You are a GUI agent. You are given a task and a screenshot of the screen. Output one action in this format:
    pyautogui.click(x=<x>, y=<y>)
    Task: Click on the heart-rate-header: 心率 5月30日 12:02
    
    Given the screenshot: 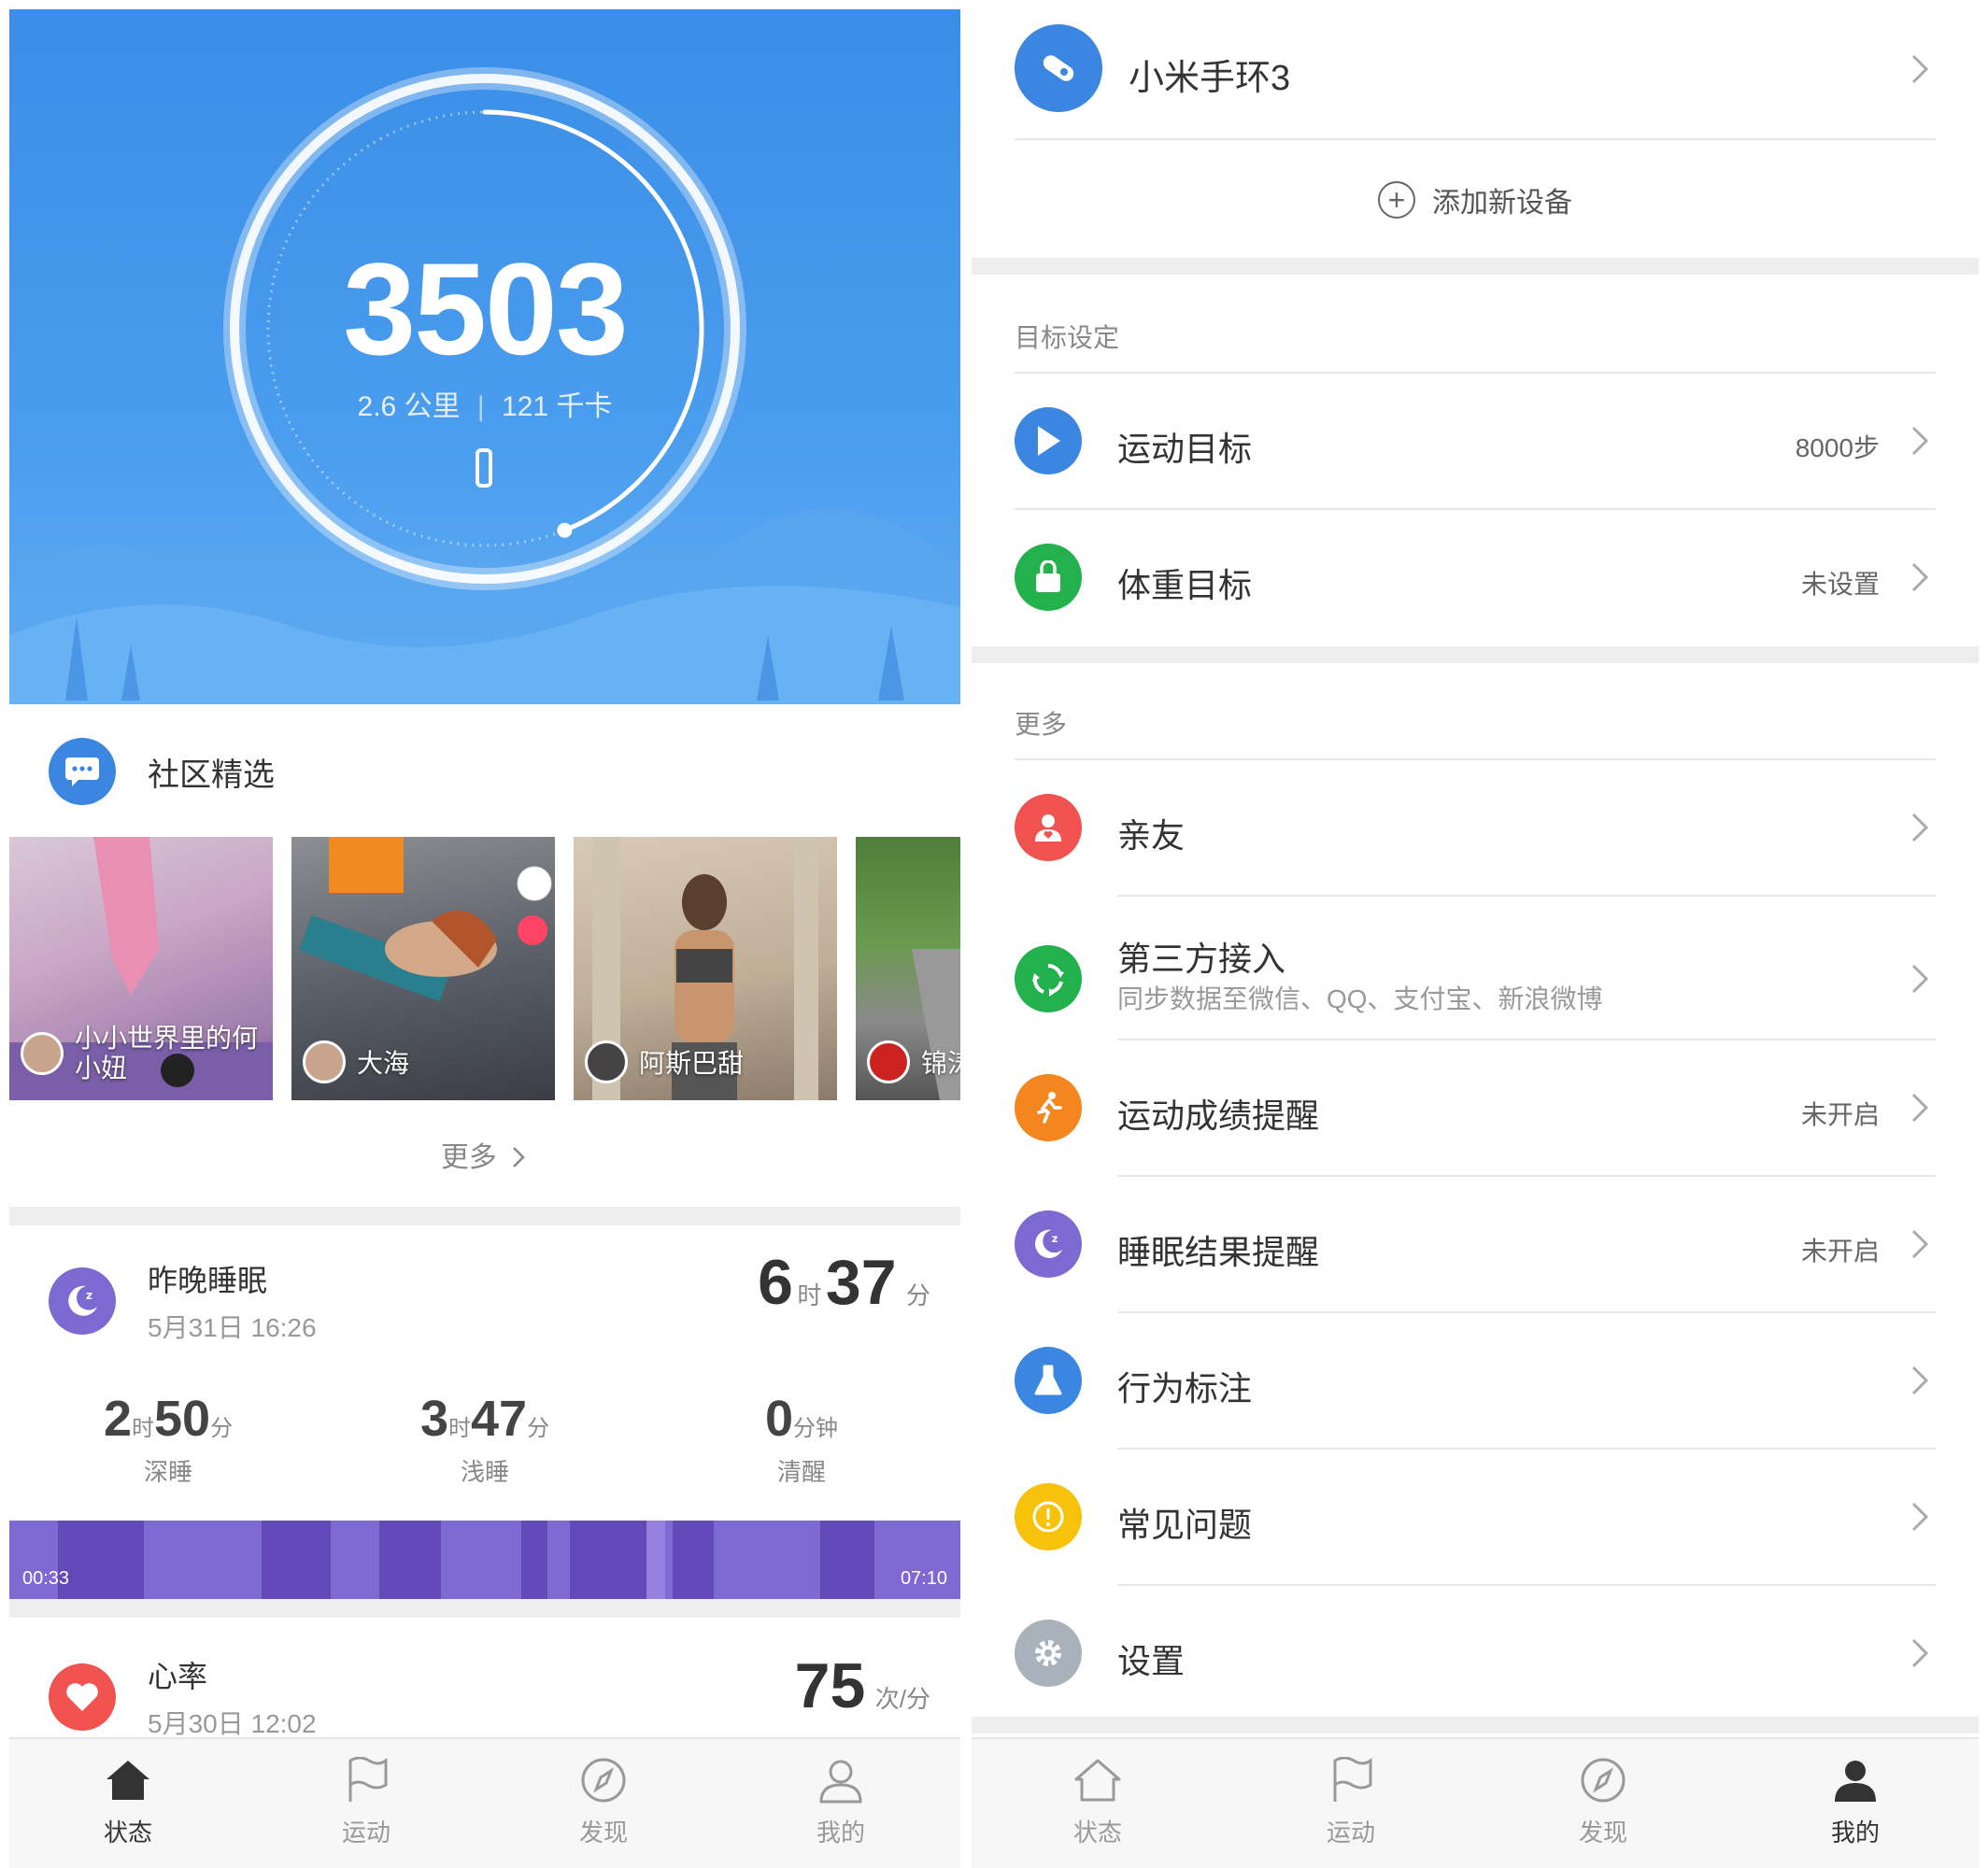 What is the action you would take?
    pyautogui.click(x=183, y=1697)
    